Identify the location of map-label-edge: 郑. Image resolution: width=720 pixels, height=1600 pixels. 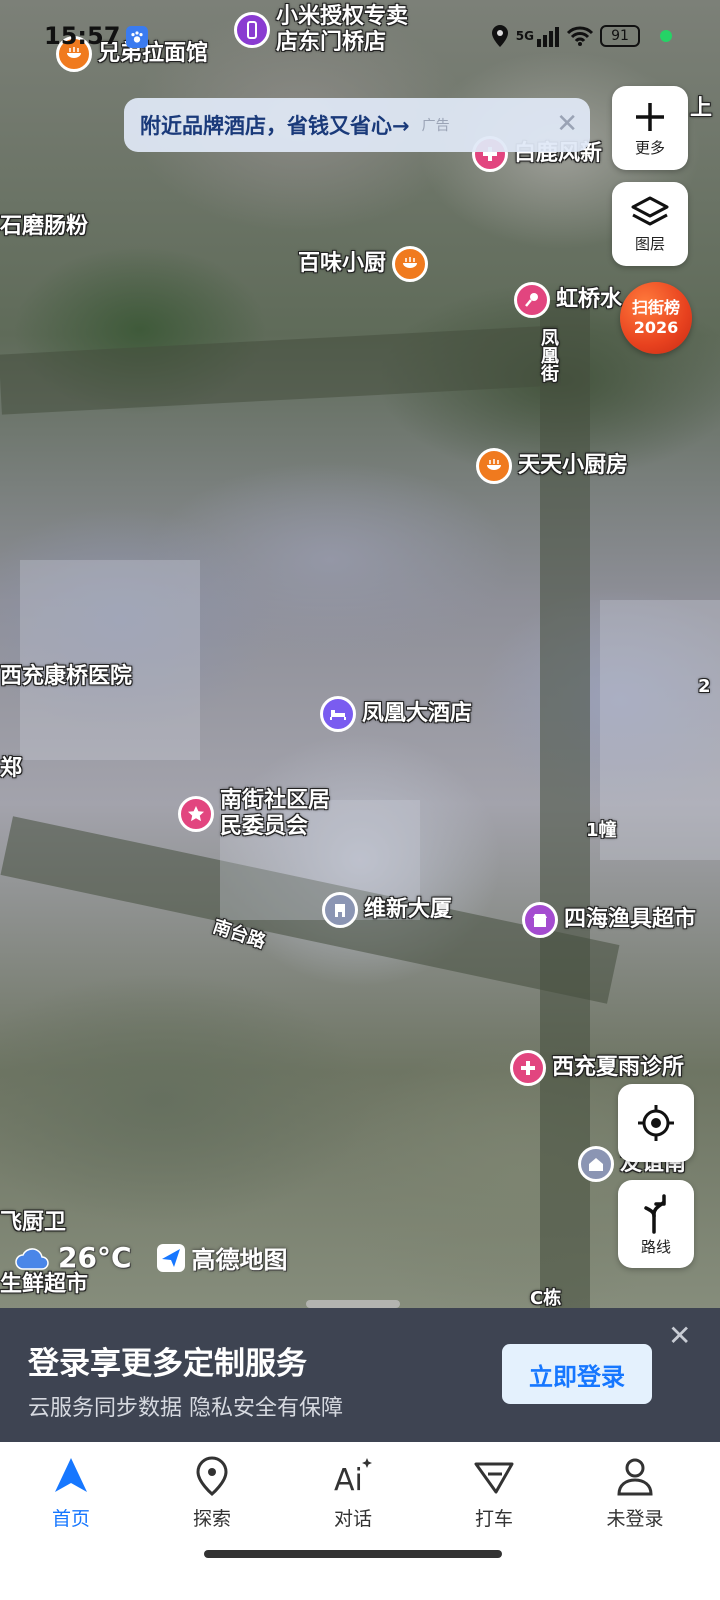
(11, 768).